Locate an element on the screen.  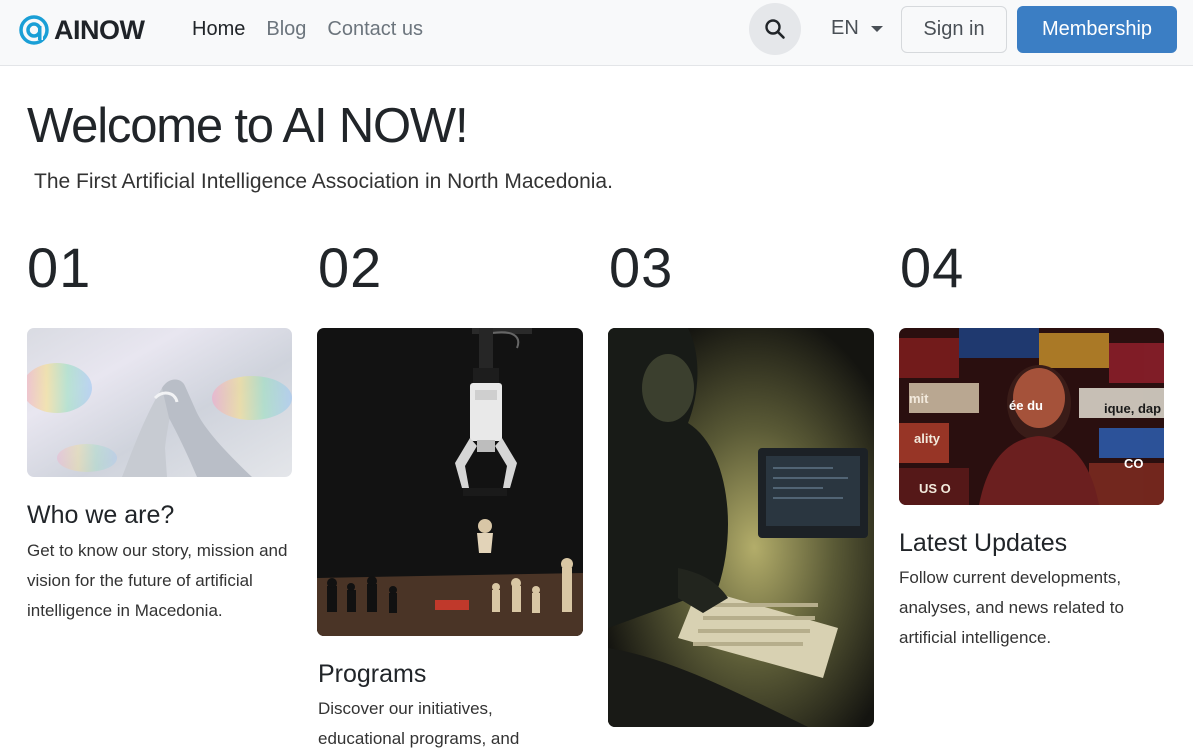
membership-button: Membership is located at coordinates (1097, 29).